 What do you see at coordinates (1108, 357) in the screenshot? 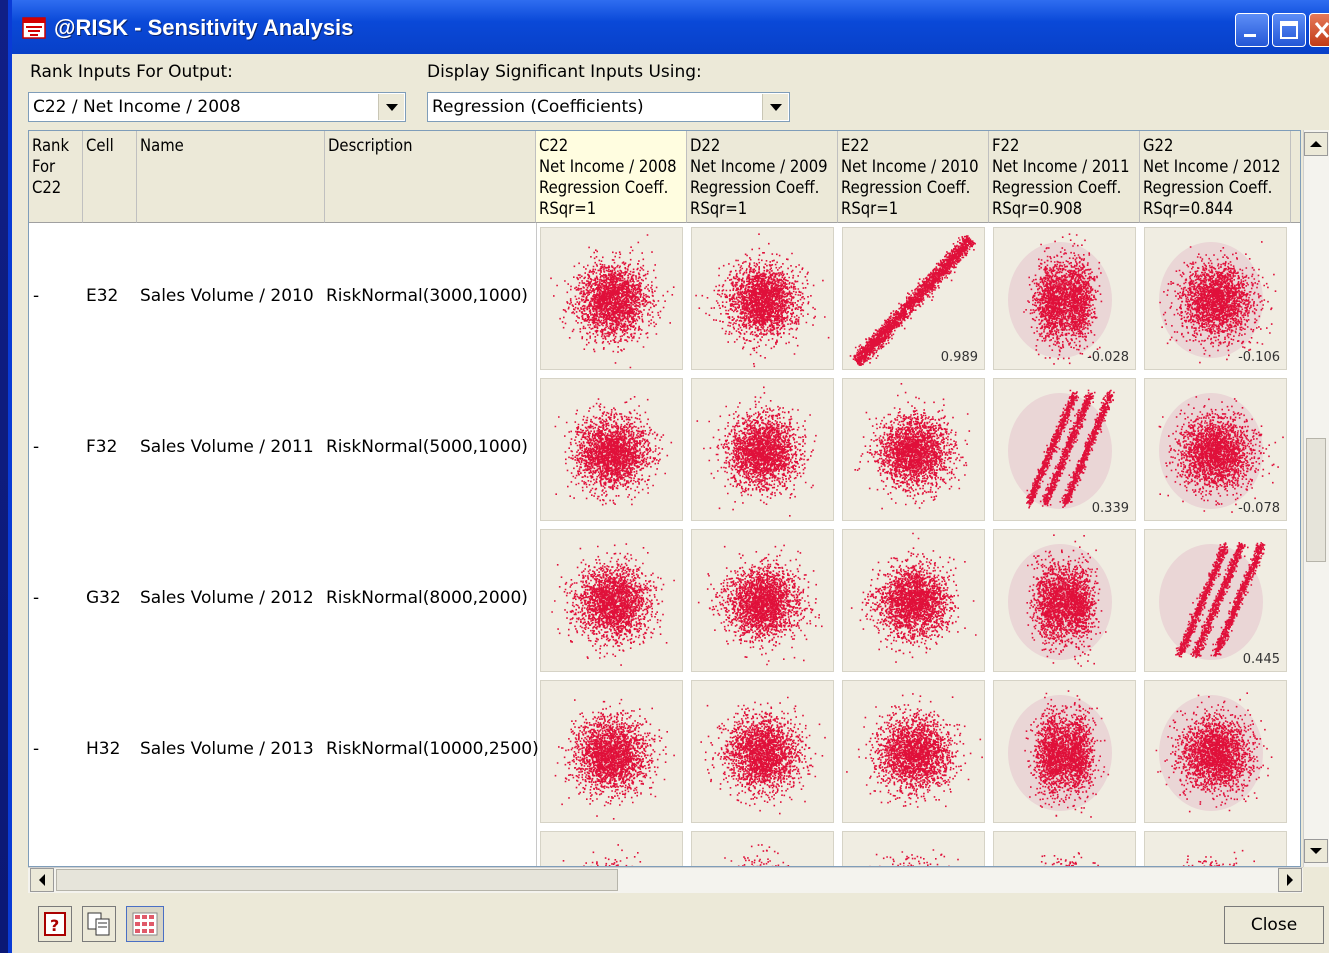
I see `regression-coefficient: -0.028` at bounding box center [1108, 357].